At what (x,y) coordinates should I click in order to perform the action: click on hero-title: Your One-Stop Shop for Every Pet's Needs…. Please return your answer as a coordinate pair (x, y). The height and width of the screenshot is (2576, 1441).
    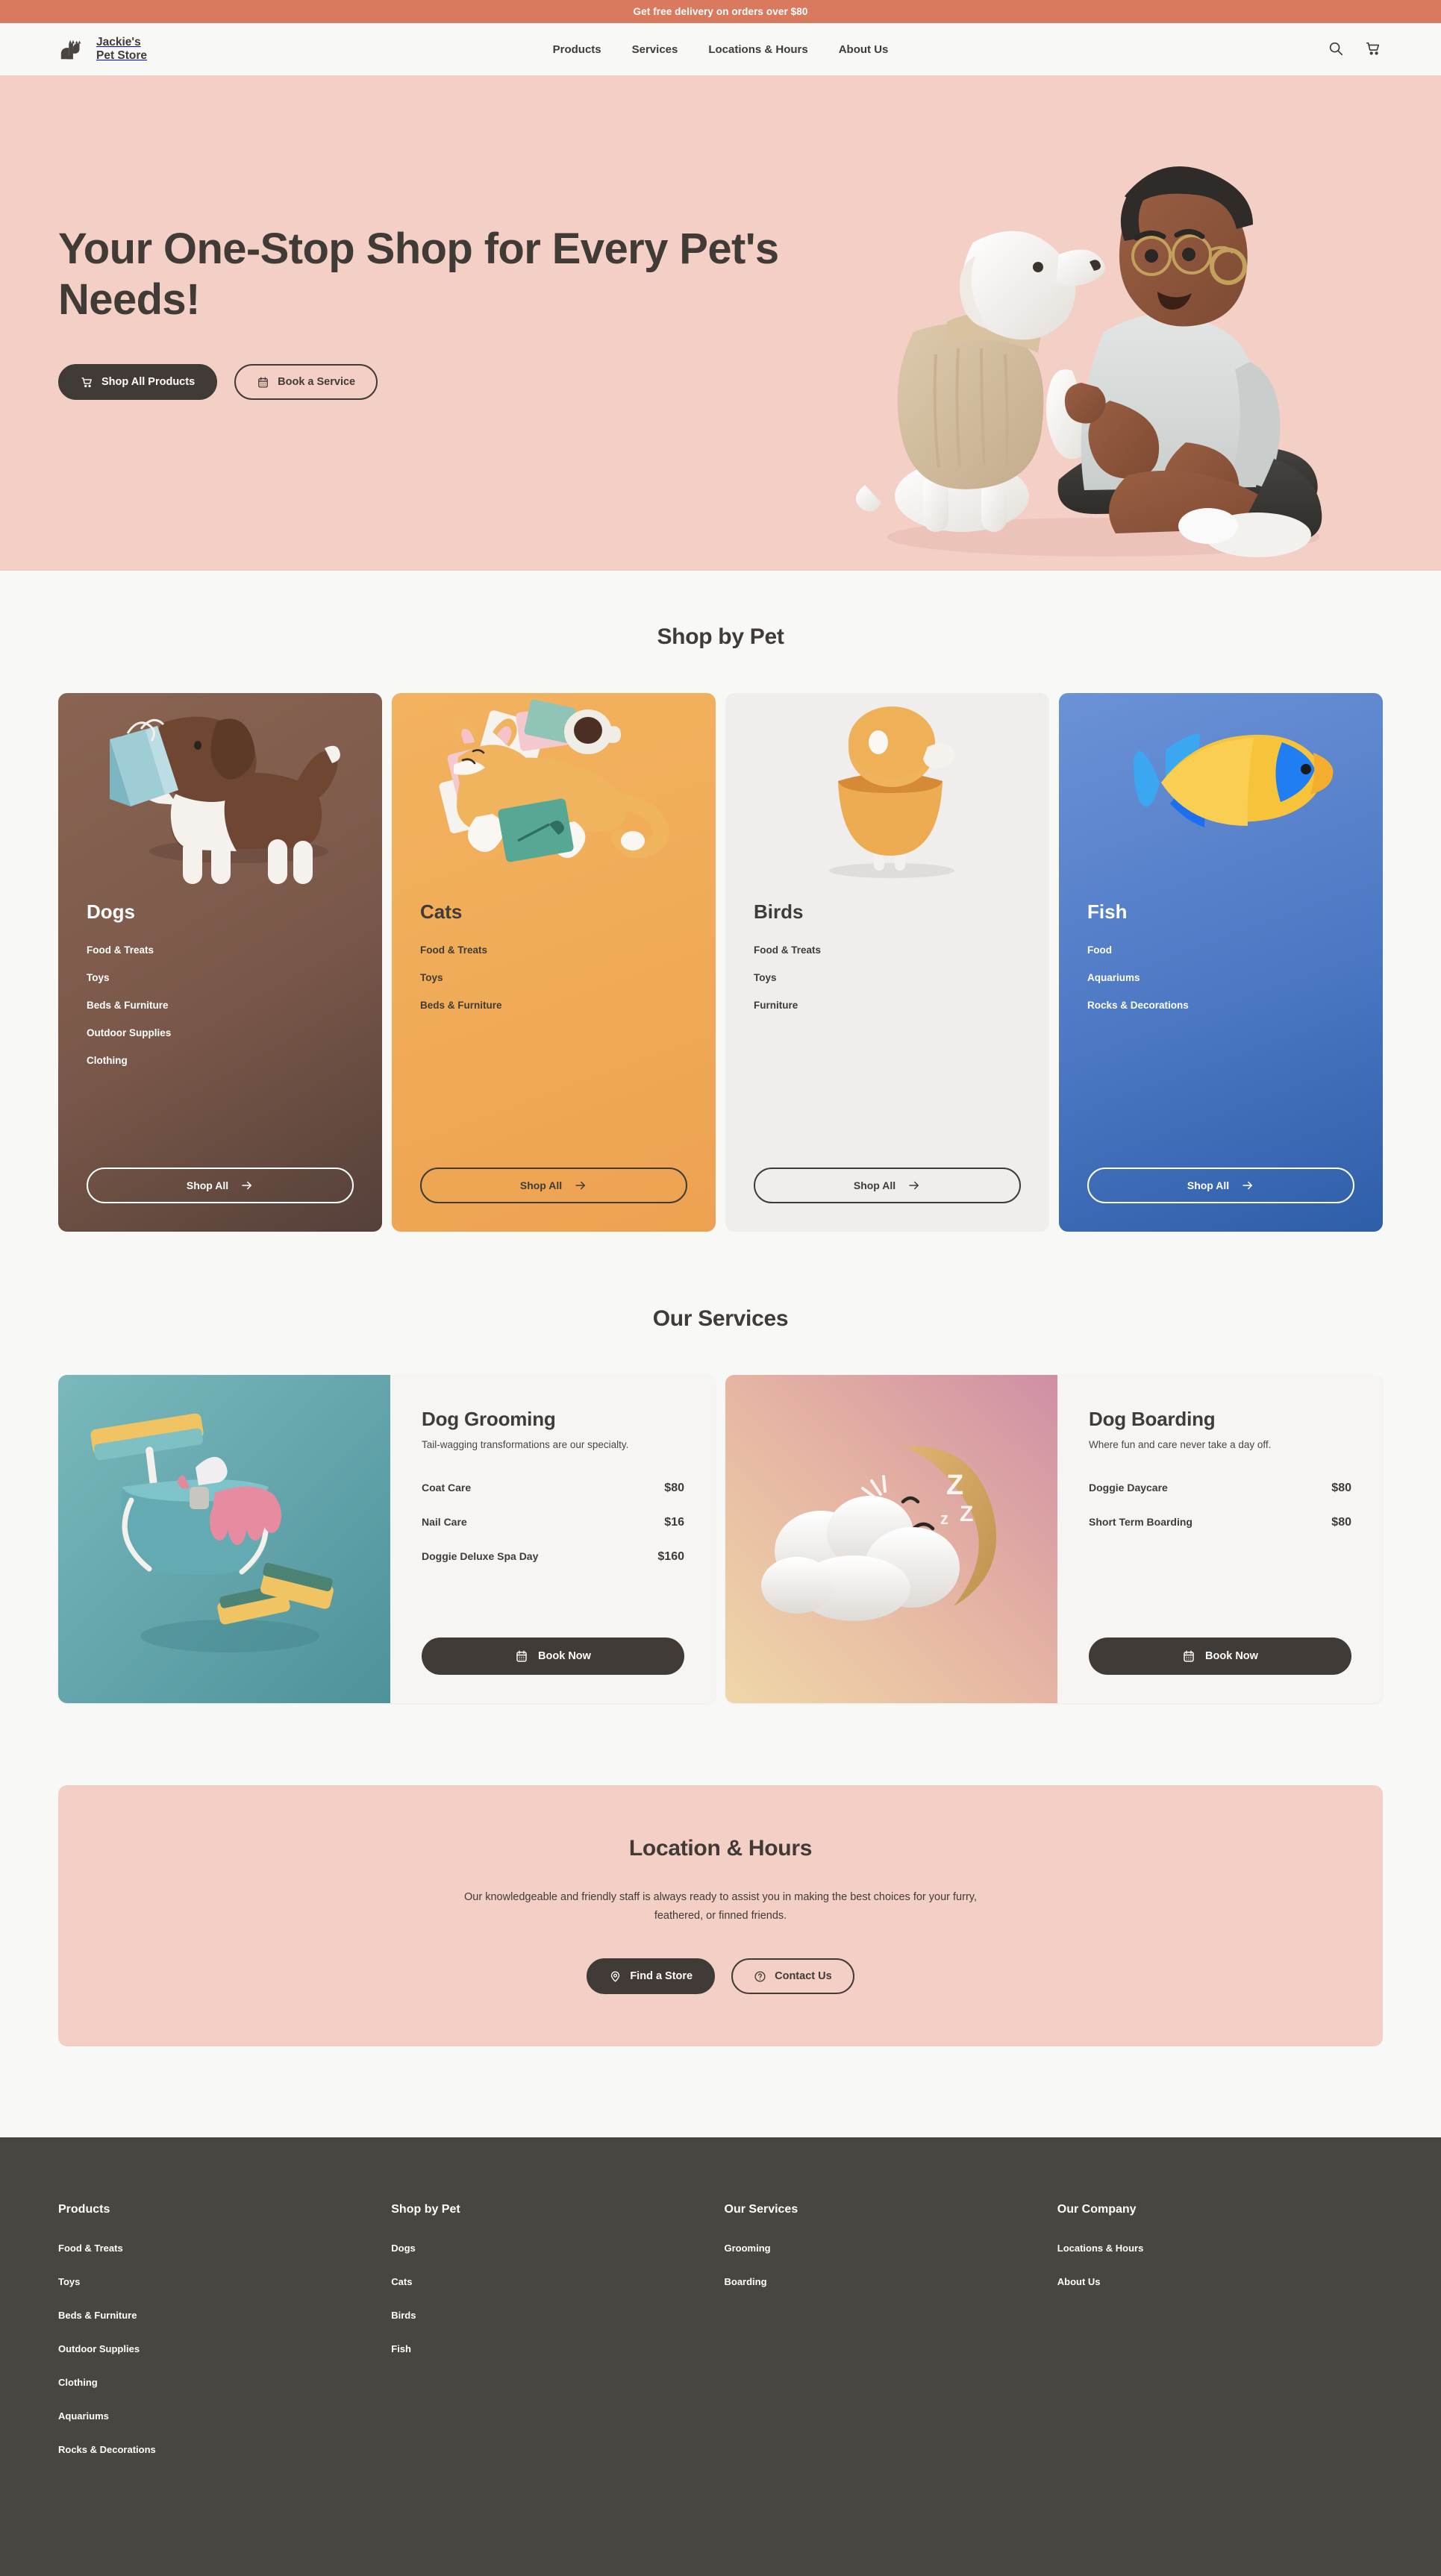
    Looking at the image, I should click on (418, 274).